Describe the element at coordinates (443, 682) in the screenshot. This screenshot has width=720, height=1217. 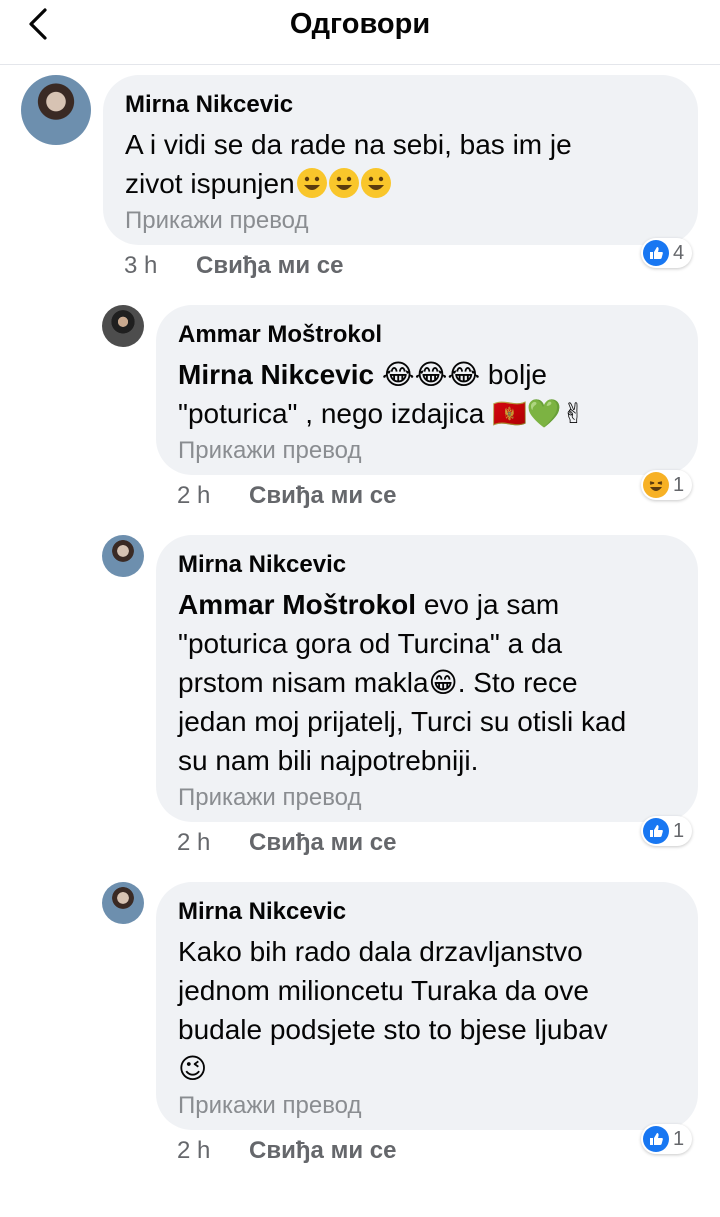
I see `grin-emoji-icon: 😁` at that location.